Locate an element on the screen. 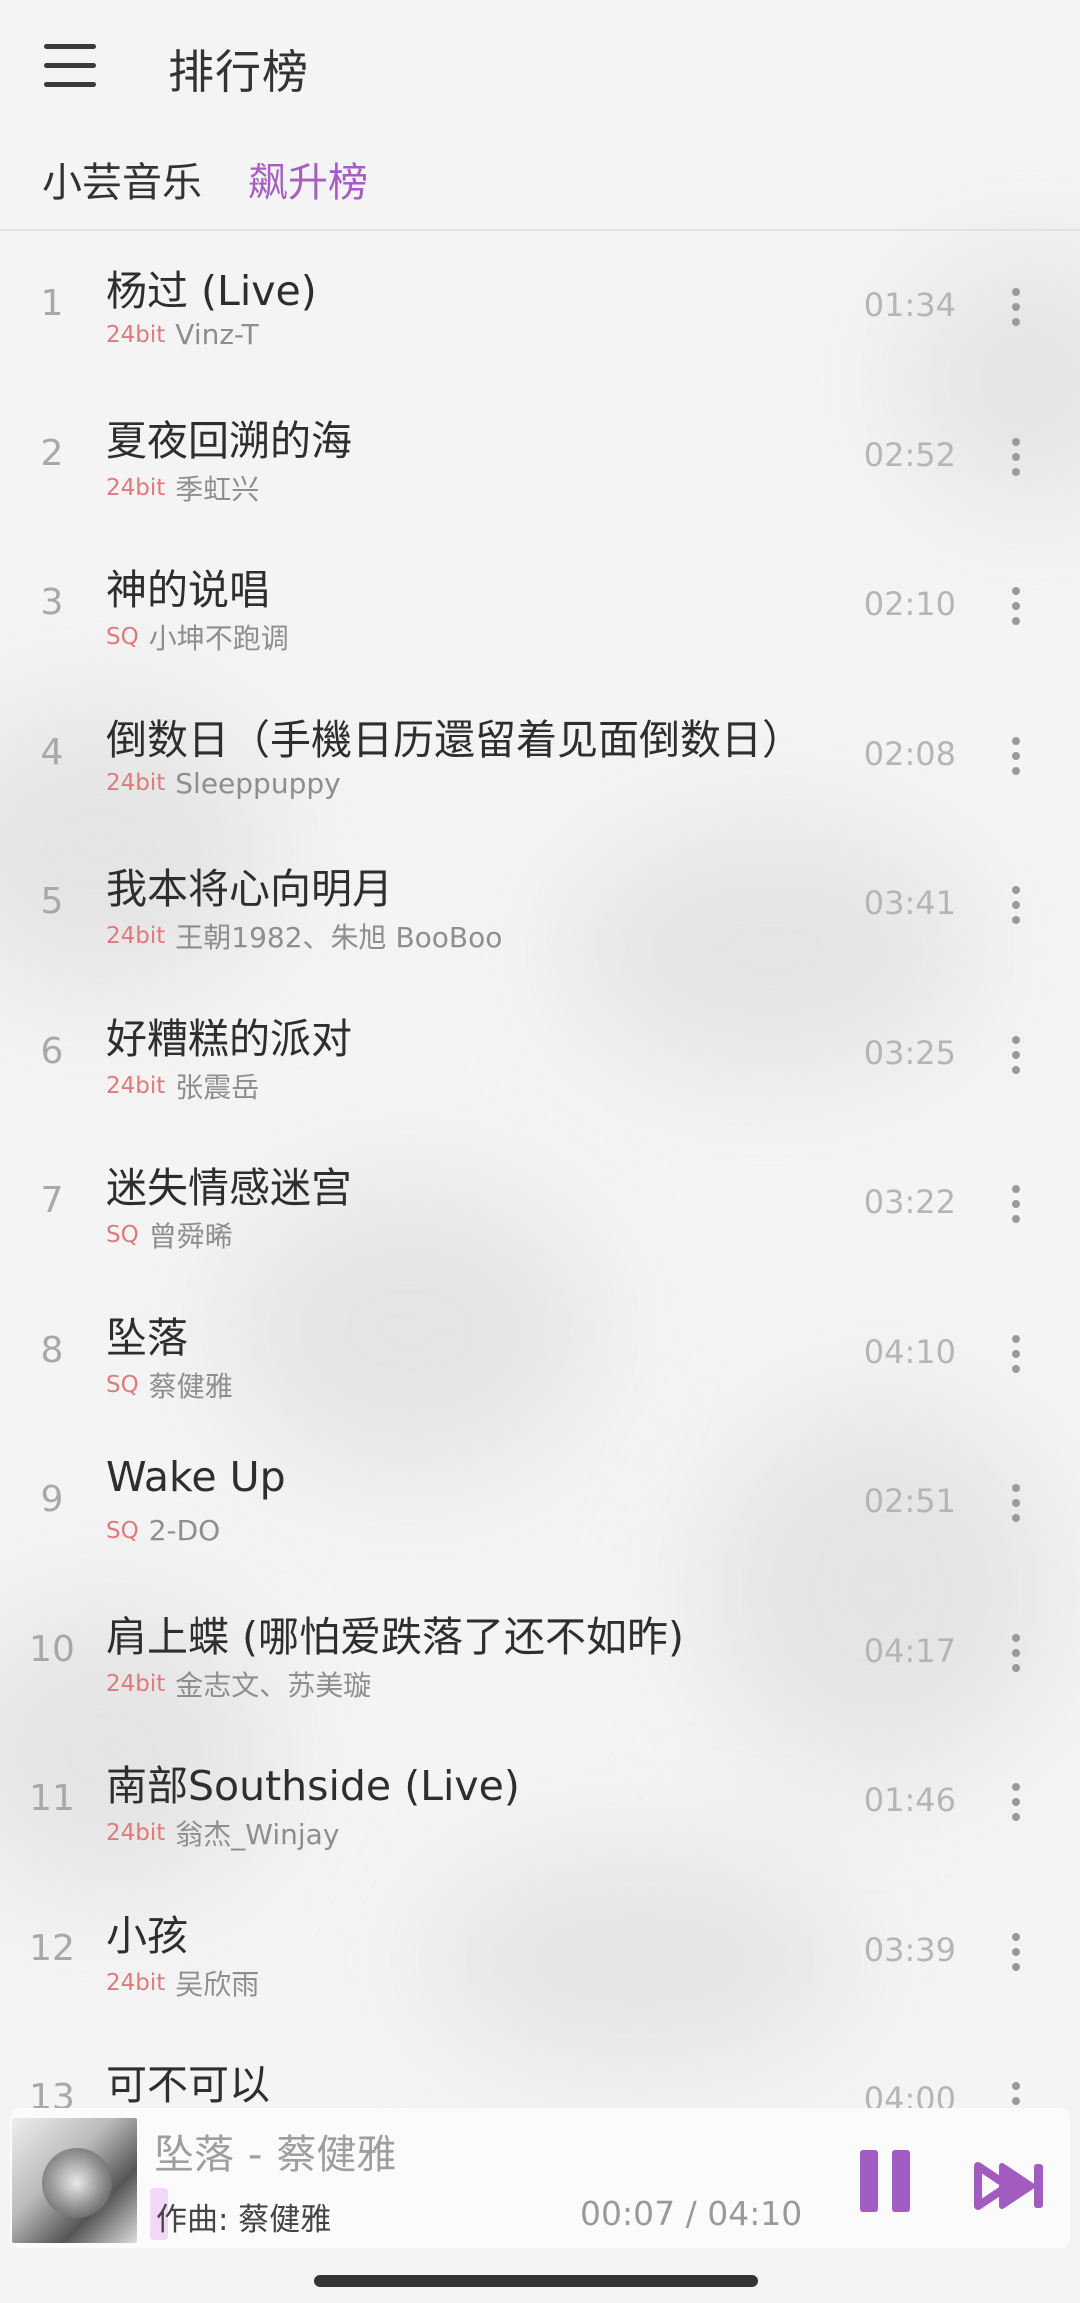 Image resolution: width=1080 pixels, height=2303 pixels. song-row: 12 小孩 24bit 吴欣雨 03:39 is located at coordinates (540, 1951).